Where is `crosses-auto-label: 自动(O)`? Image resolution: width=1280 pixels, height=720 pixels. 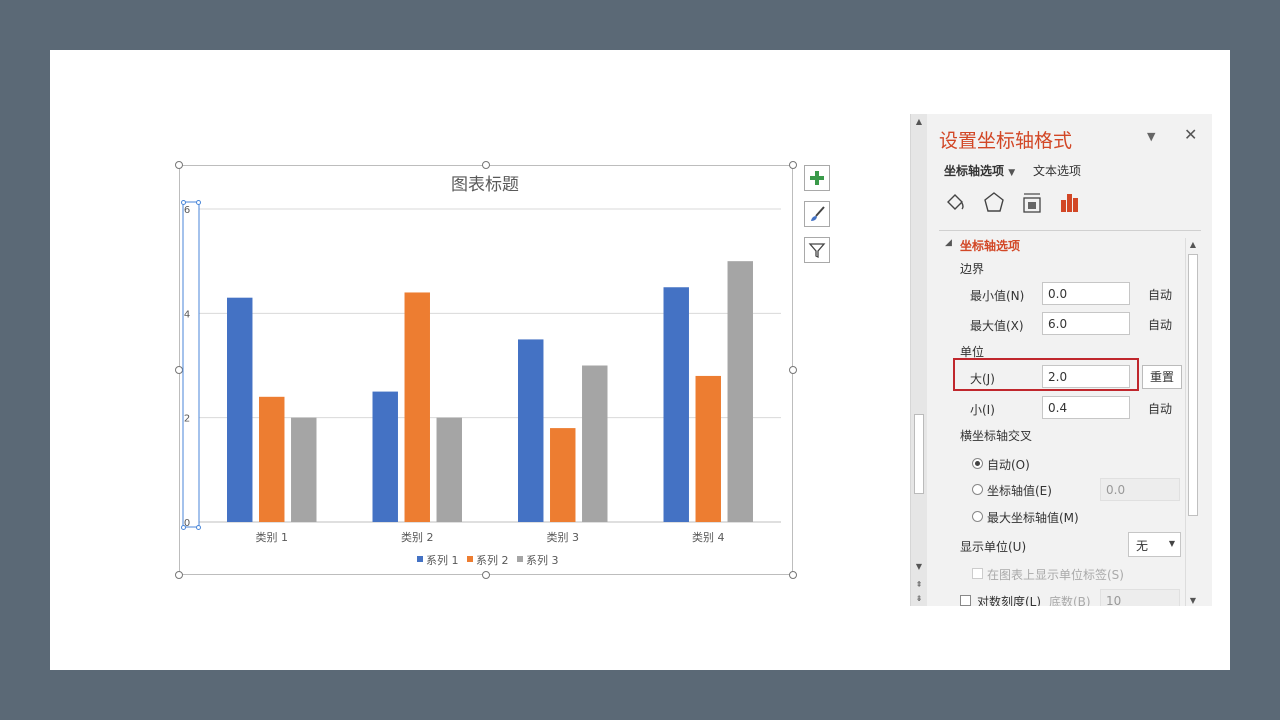
crosses-auto-label: 自动(O) is located at coordinates (1008, 464).